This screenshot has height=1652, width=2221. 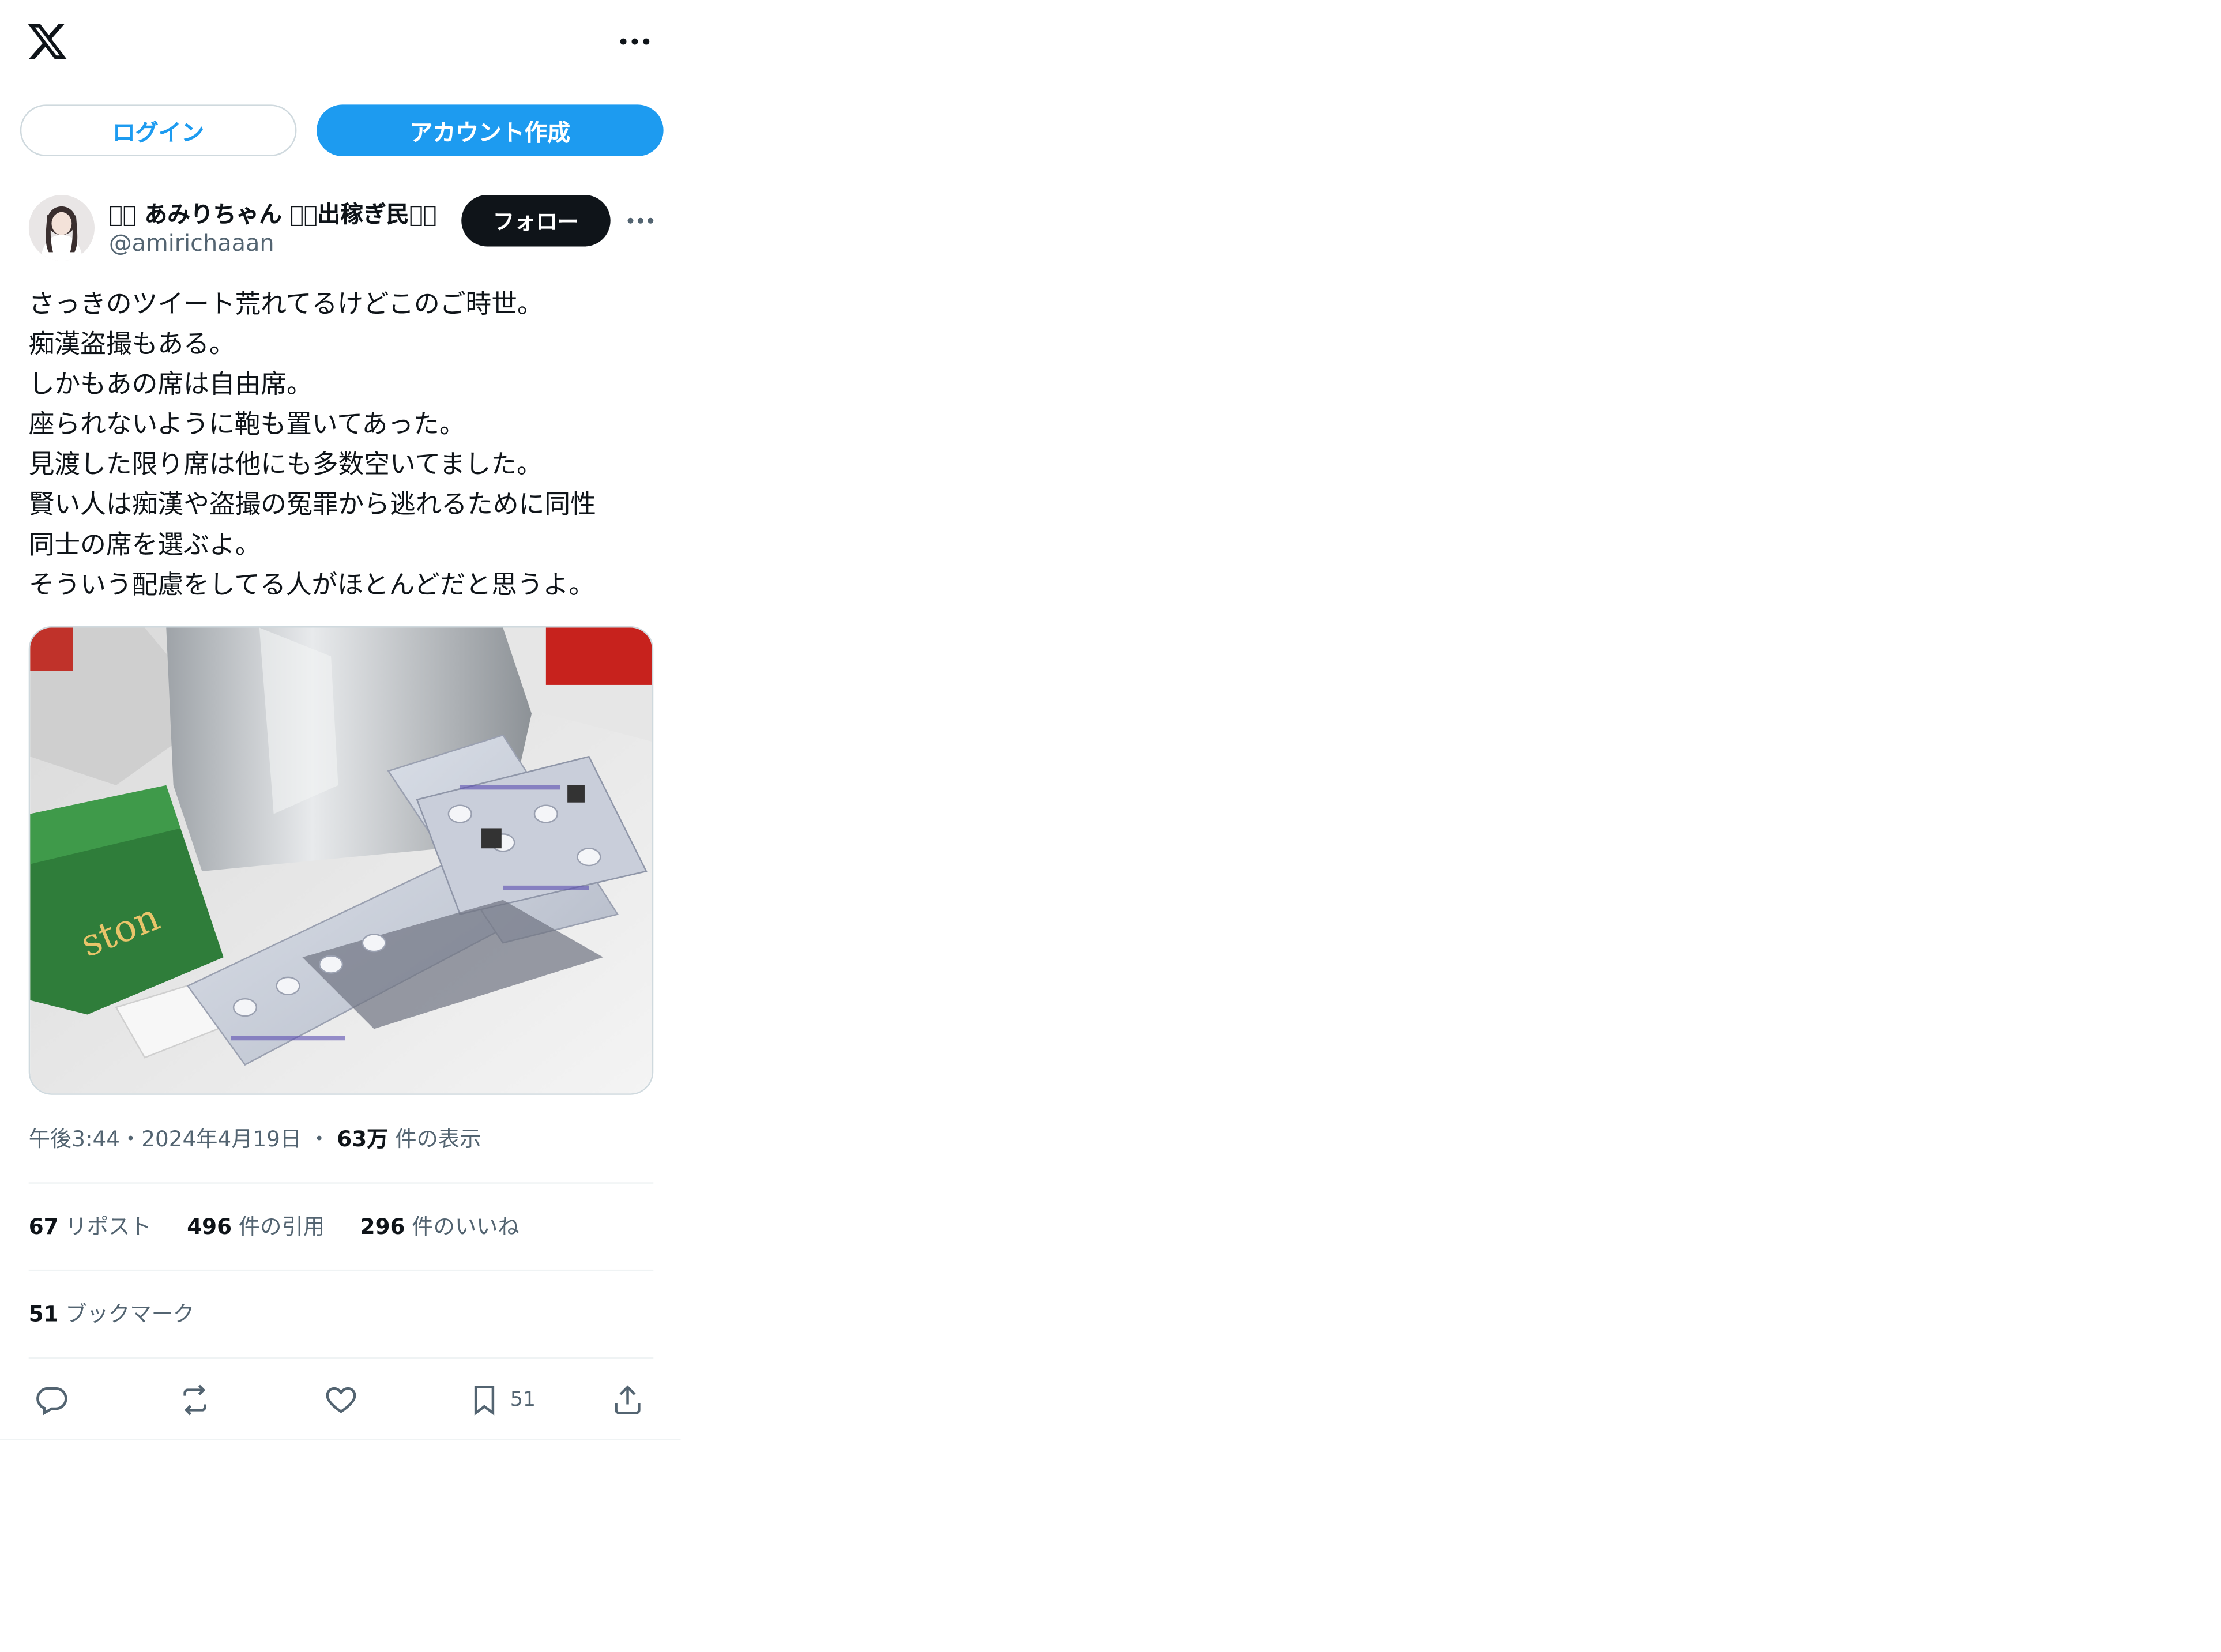 I want to click on likes-stat: 296 件のいいね, so click(x=440, y=1226).